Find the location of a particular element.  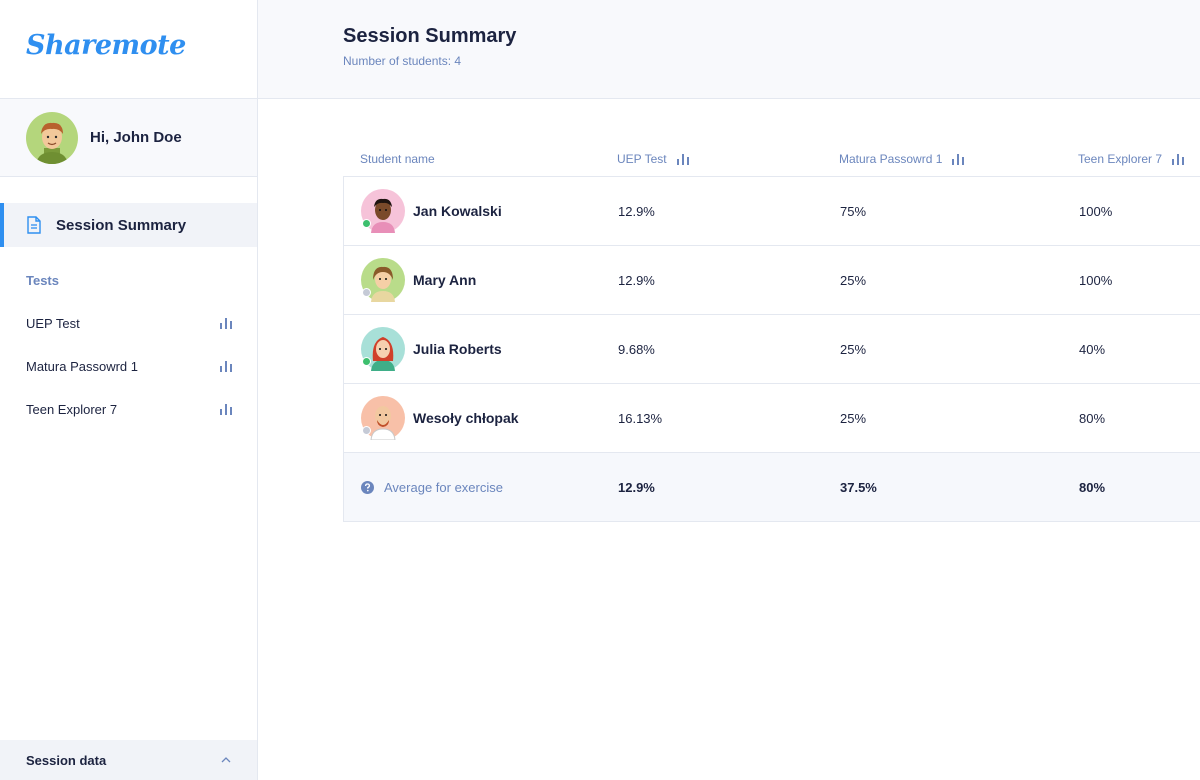

chevron-up-icon is located at coordinates (226, 760).